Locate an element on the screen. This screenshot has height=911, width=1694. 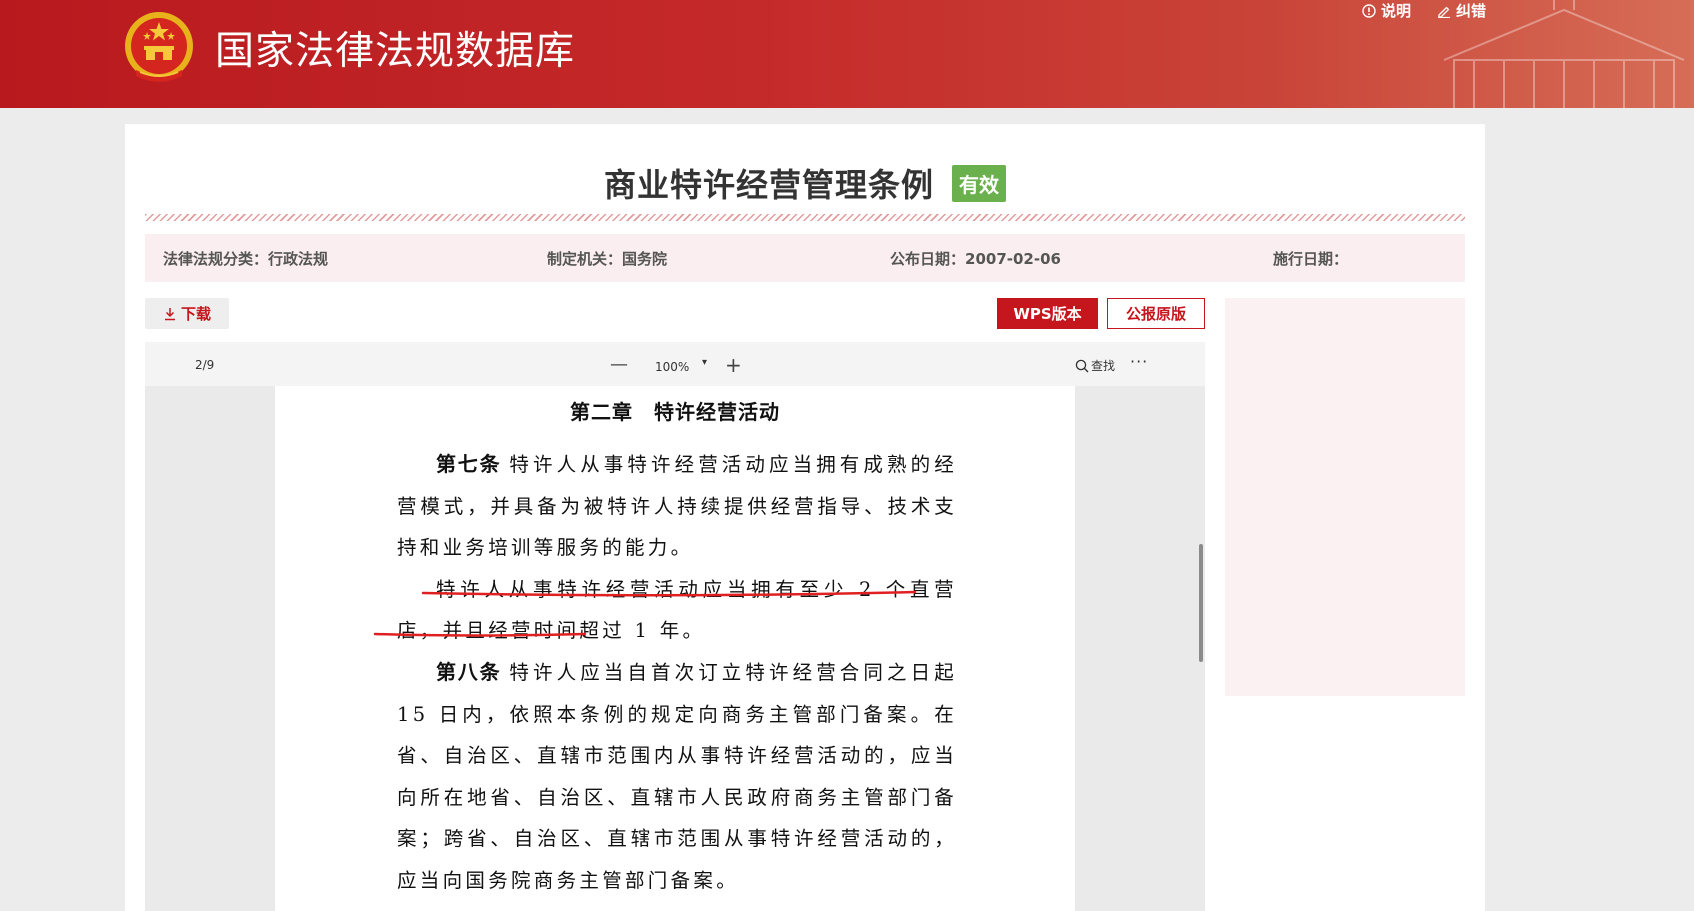
help-link: 说明 is located at coordinates (1386, 10).